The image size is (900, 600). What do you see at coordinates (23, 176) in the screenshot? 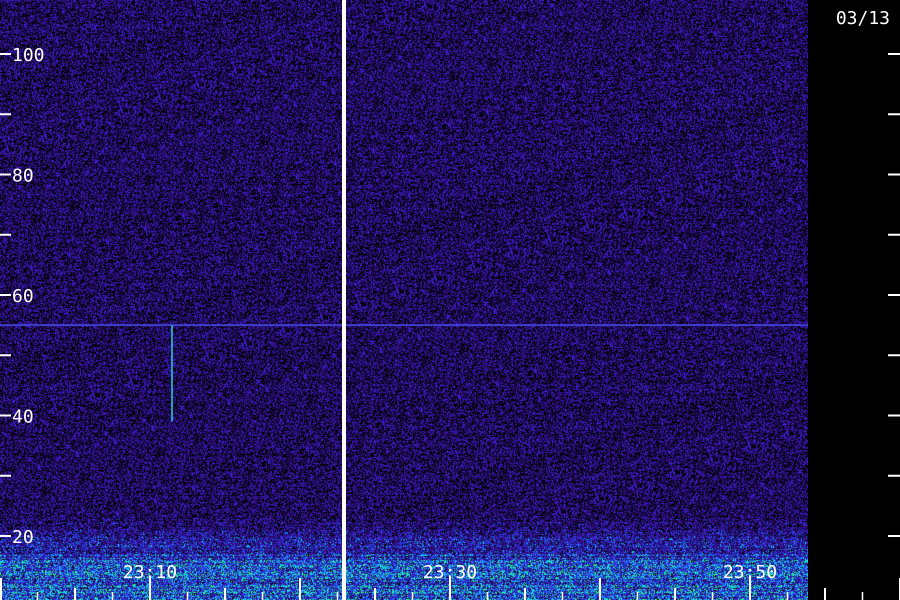
I see `y-tick-label: 80` at bounding box center [23, 176].